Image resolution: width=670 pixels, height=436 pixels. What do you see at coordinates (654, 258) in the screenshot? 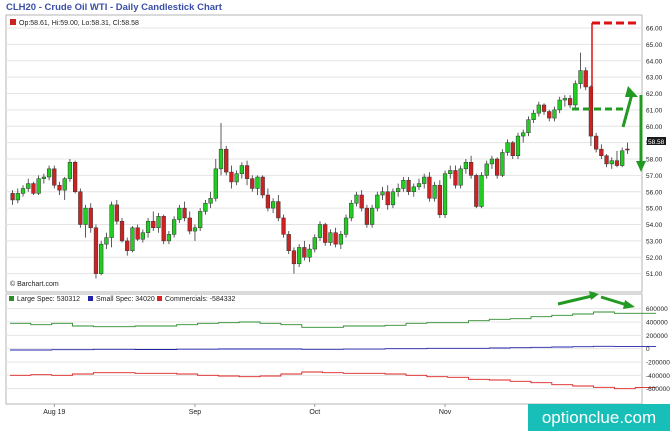
I see `price-tick-label: 52.00` at bounding box center [654, 258].